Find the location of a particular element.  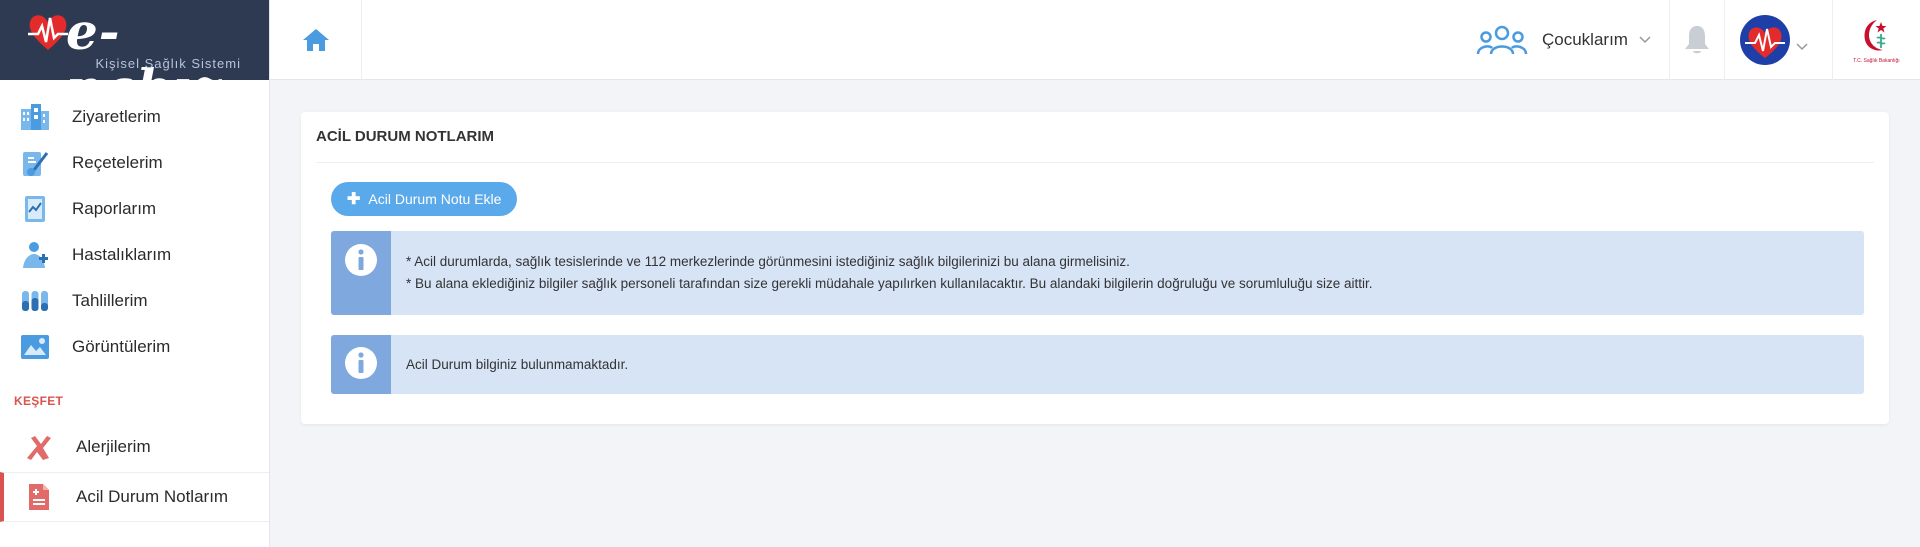

brand-tagline: Kişisel Sağlık Sistemi is located at coordinates (168, 63).